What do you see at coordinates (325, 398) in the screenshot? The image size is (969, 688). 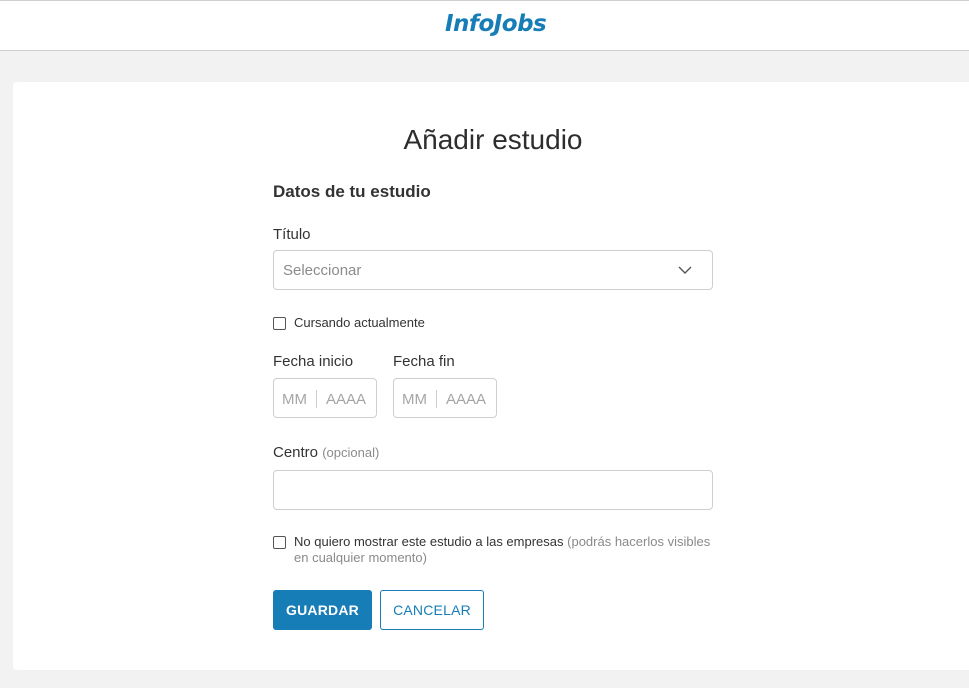 I see `fecha-inicio-input: MM AAAA` at bounding box center [325, 398].